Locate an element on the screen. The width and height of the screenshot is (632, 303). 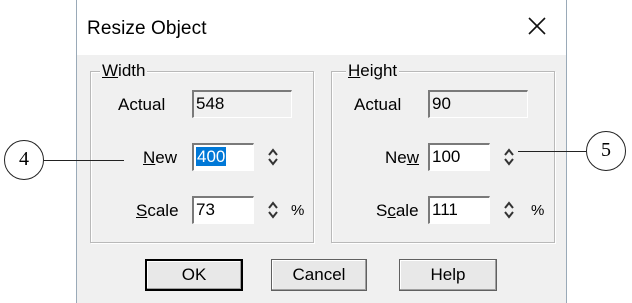
width-new-spinner is located at coordinates (273, 157).